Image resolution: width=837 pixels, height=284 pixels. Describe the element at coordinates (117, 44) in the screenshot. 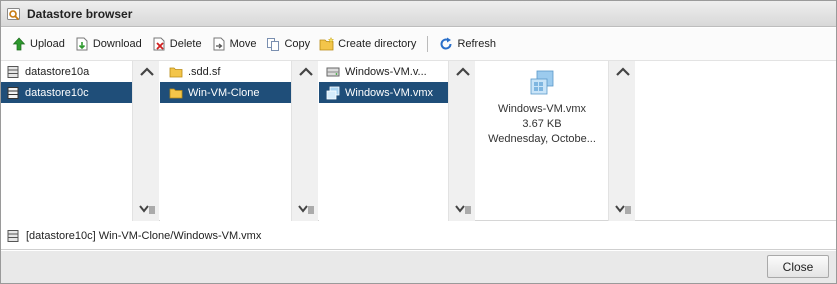

I see `download-label: Download` at that location.